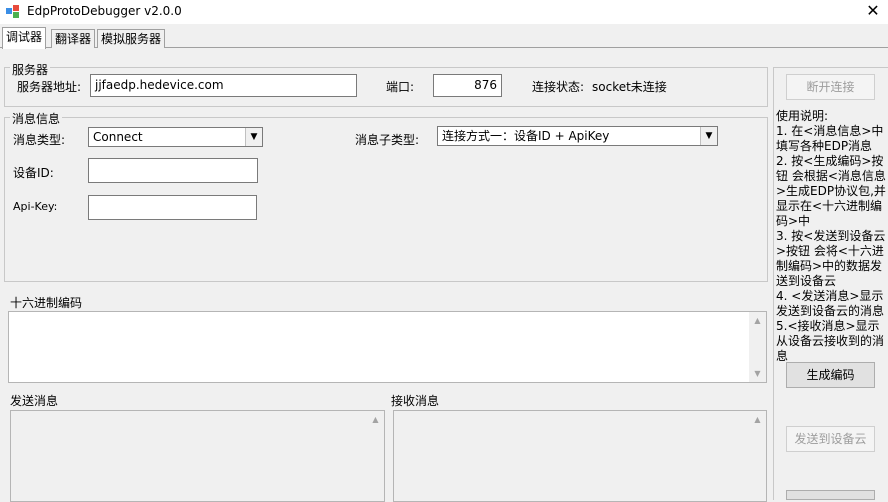 The image size is (888, 502). What do you see at coordinates (830, 138) in the screenshot?
I see `help-line-1: 1. 在<消息信息>中填写各种EDP消息` at bounding box center [830, 138].